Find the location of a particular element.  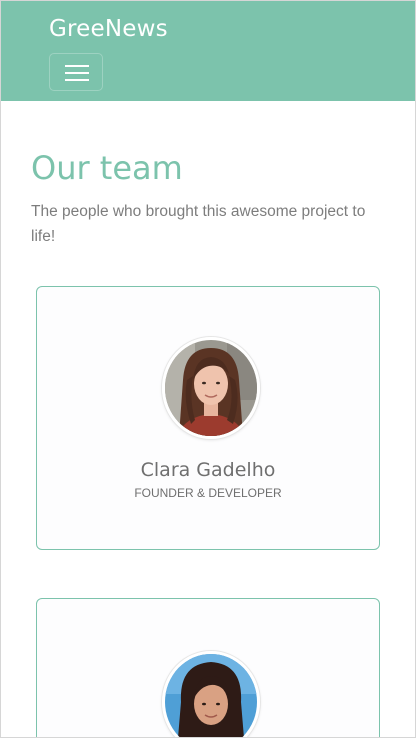

menu-toggle-button is located at coordinates (76, 72).